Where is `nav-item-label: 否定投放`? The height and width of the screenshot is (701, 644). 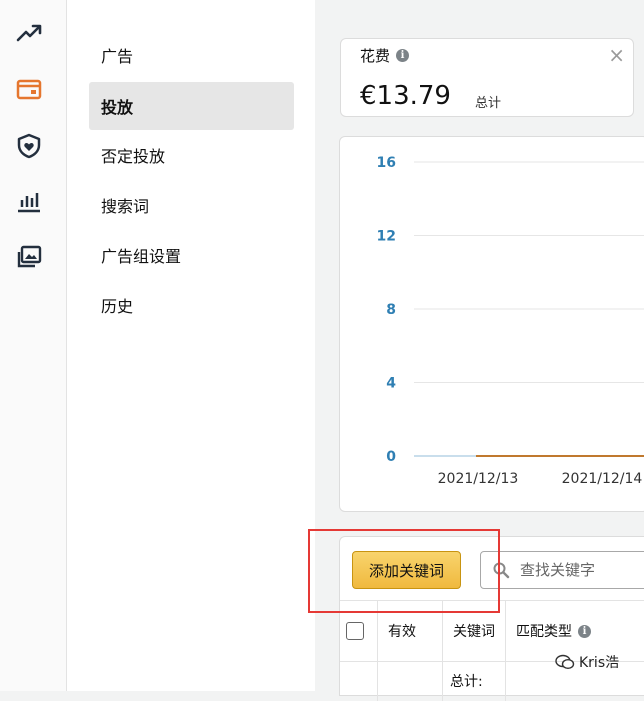 nav-item-label: 否定投放 is located at coordinates (133, 156).